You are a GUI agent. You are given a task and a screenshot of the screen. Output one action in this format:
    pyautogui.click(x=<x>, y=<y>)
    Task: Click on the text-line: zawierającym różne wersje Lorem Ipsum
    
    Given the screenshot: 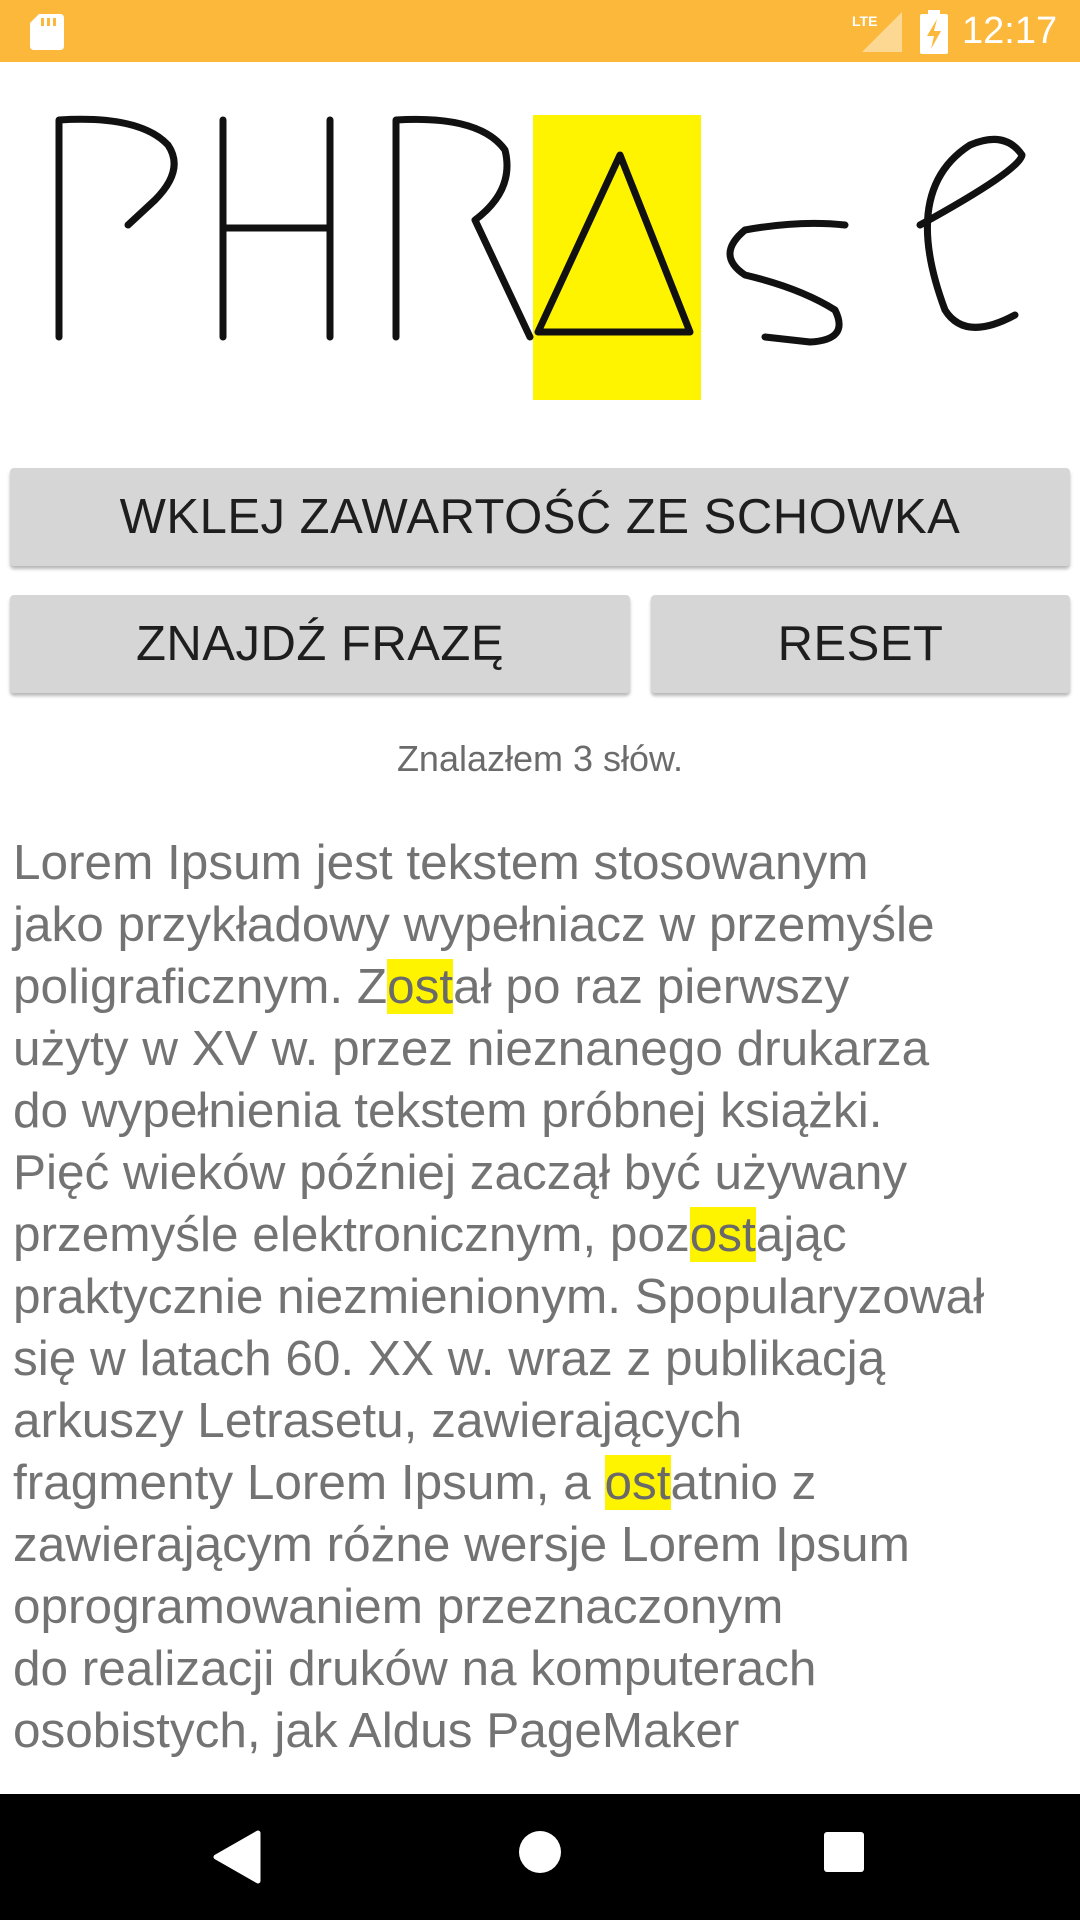 What is the action you would take?
    pyautogui.click(x=545, y=1545)
    